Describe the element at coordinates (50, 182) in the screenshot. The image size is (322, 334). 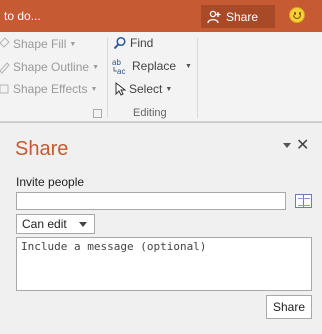
I see `invite-people-label: Invite people` at that location.